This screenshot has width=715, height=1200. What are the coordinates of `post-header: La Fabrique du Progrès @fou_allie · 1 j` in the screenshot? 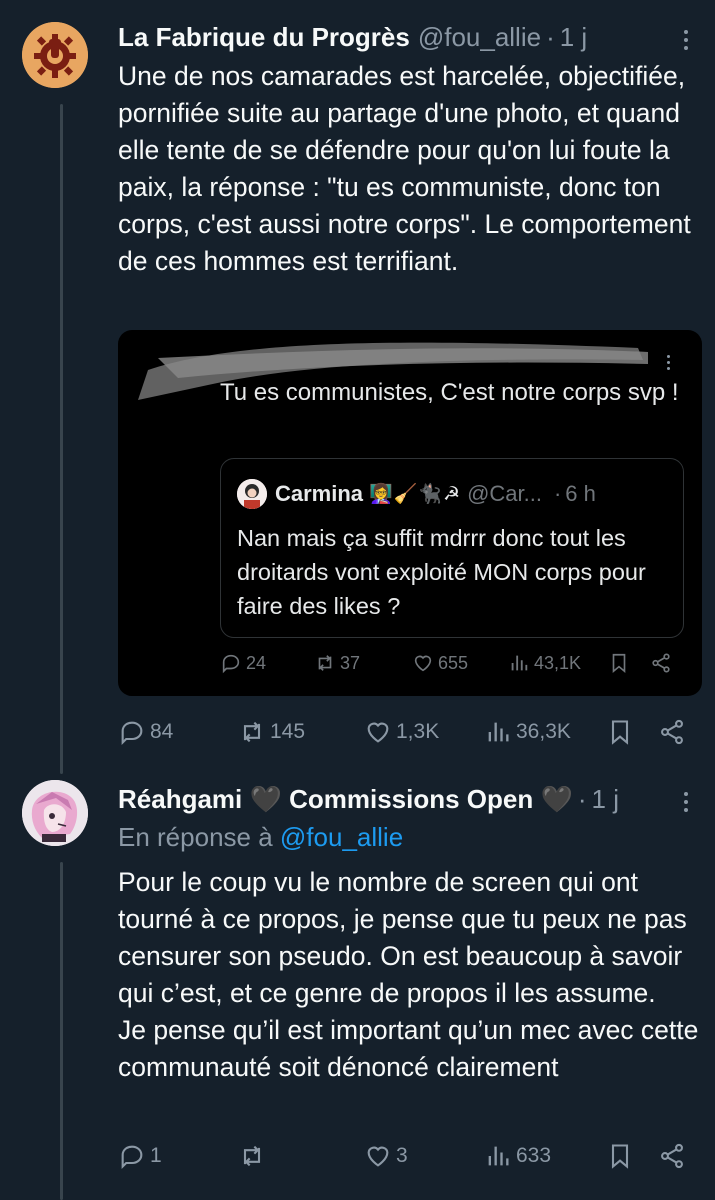 It's located at (352, 37).